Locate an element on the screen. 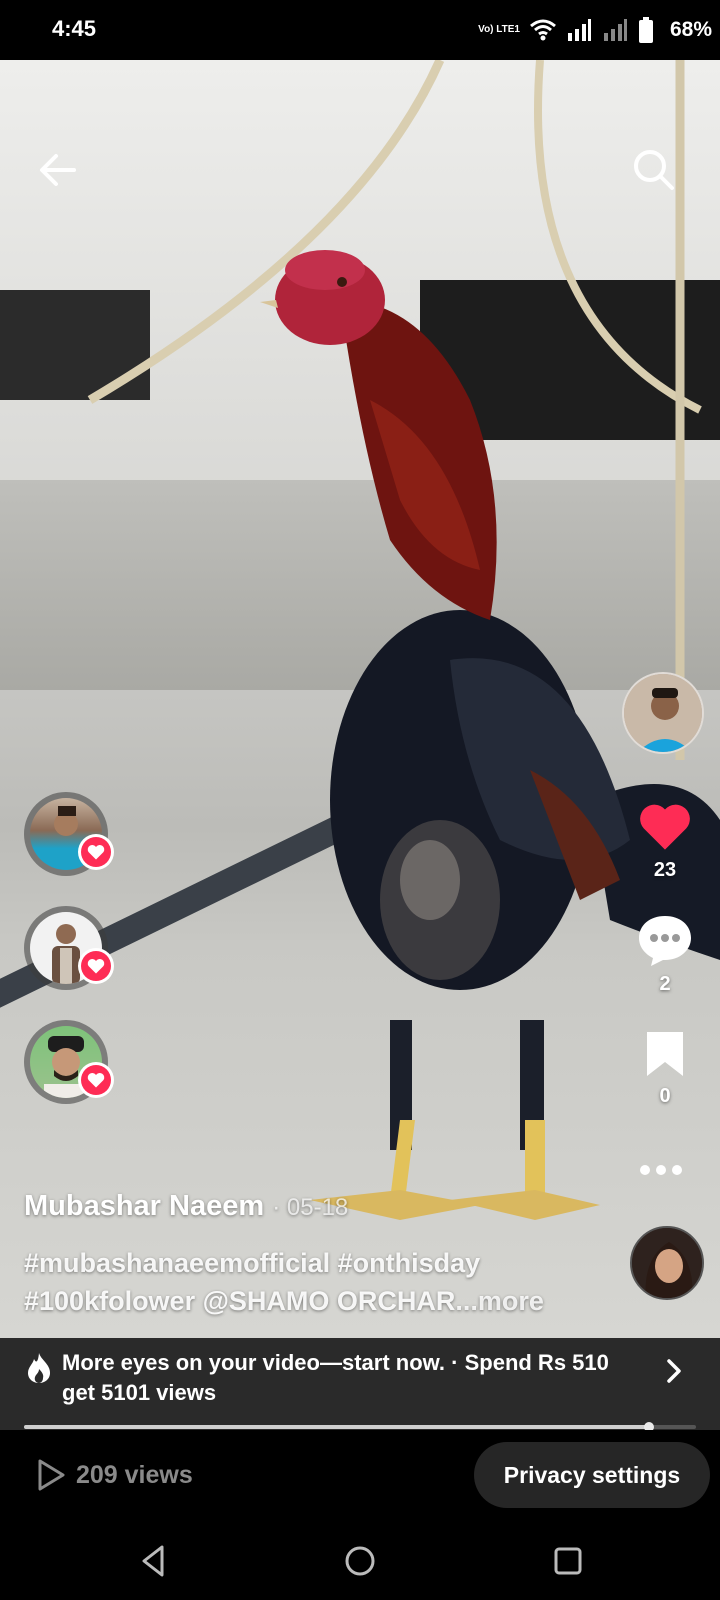  progress-fill is located at coordinates (336, 1427).